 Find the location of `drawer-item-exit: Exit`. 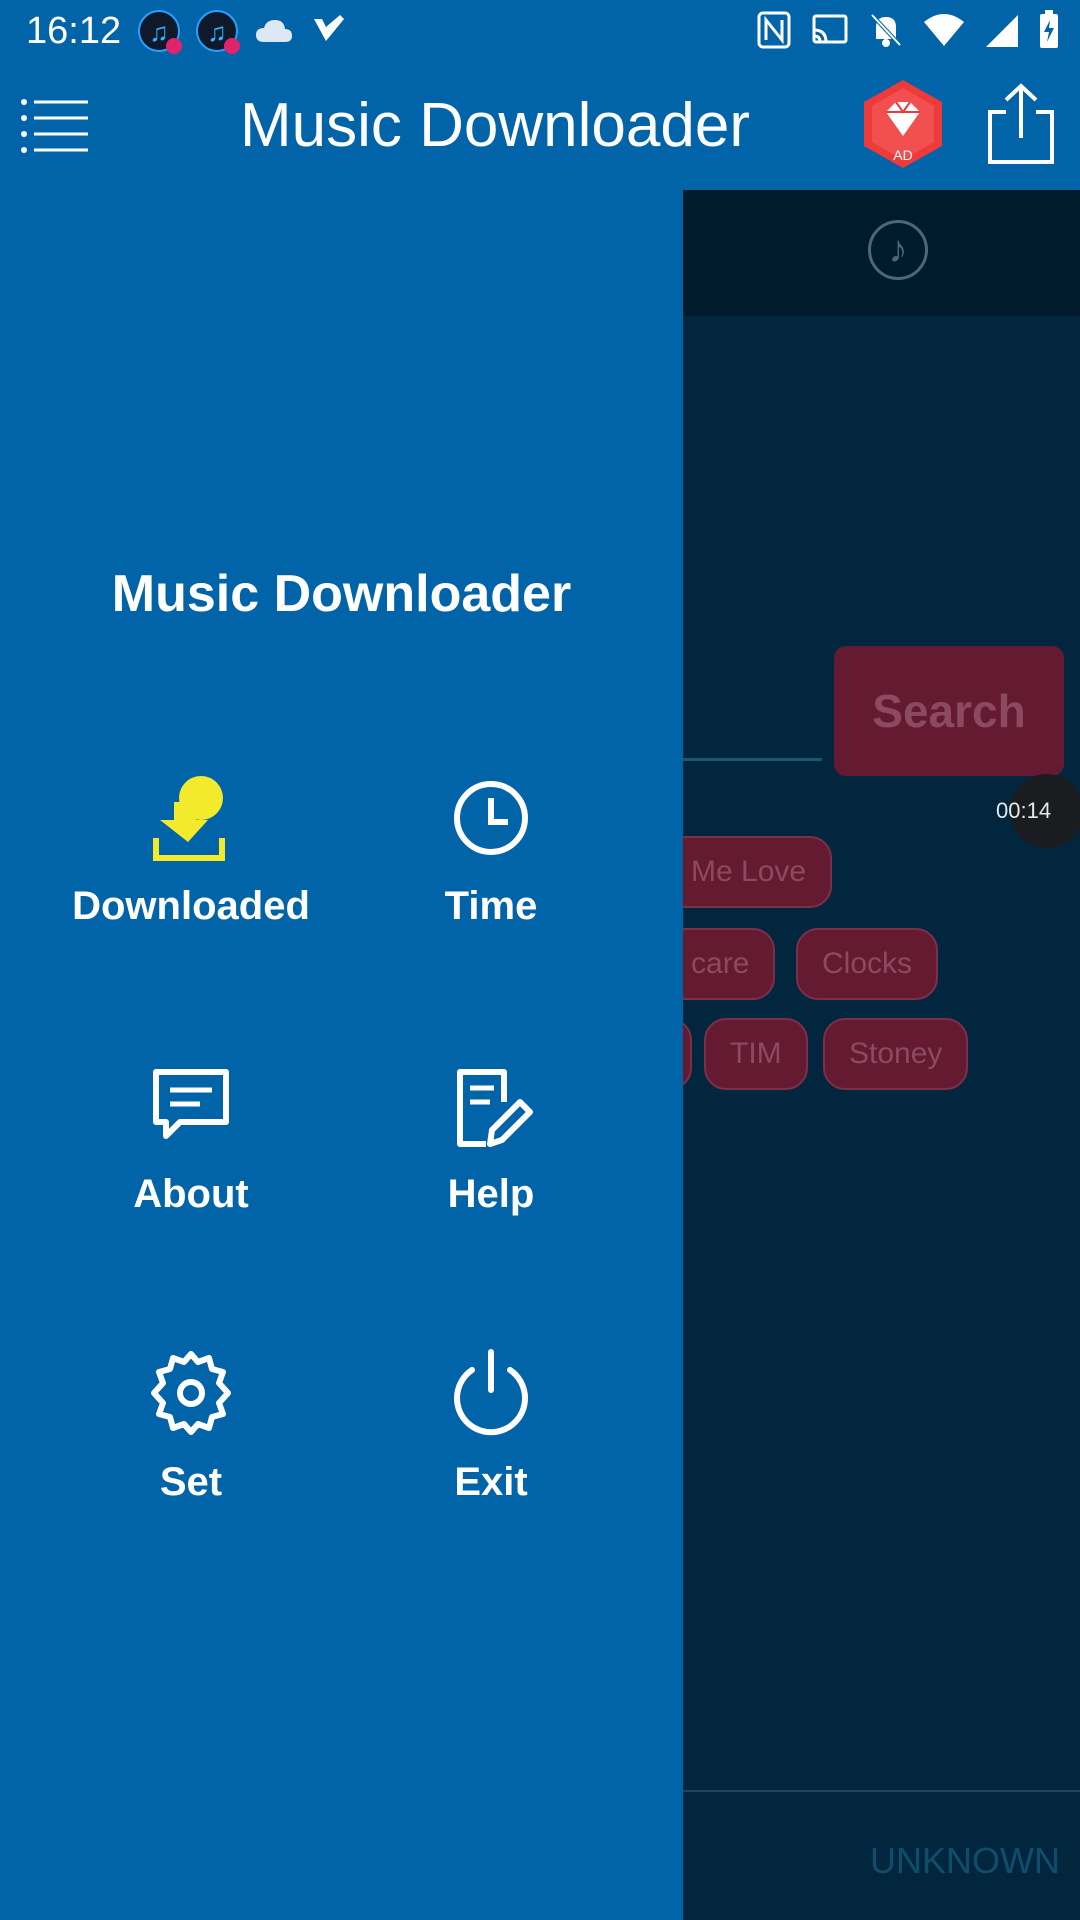

drawer-item-exit: Exit is located at coordinates (491, 1443).